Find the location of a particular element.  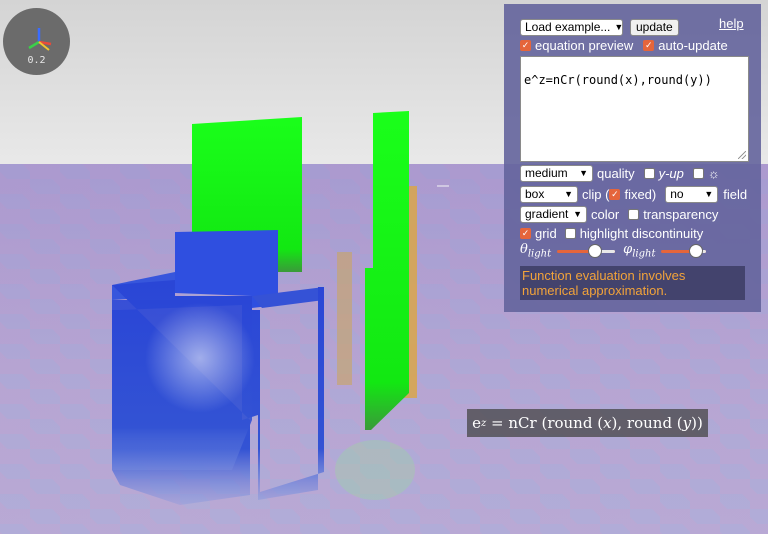

sun-icon: ☼ is located at coordinates (713, 173).